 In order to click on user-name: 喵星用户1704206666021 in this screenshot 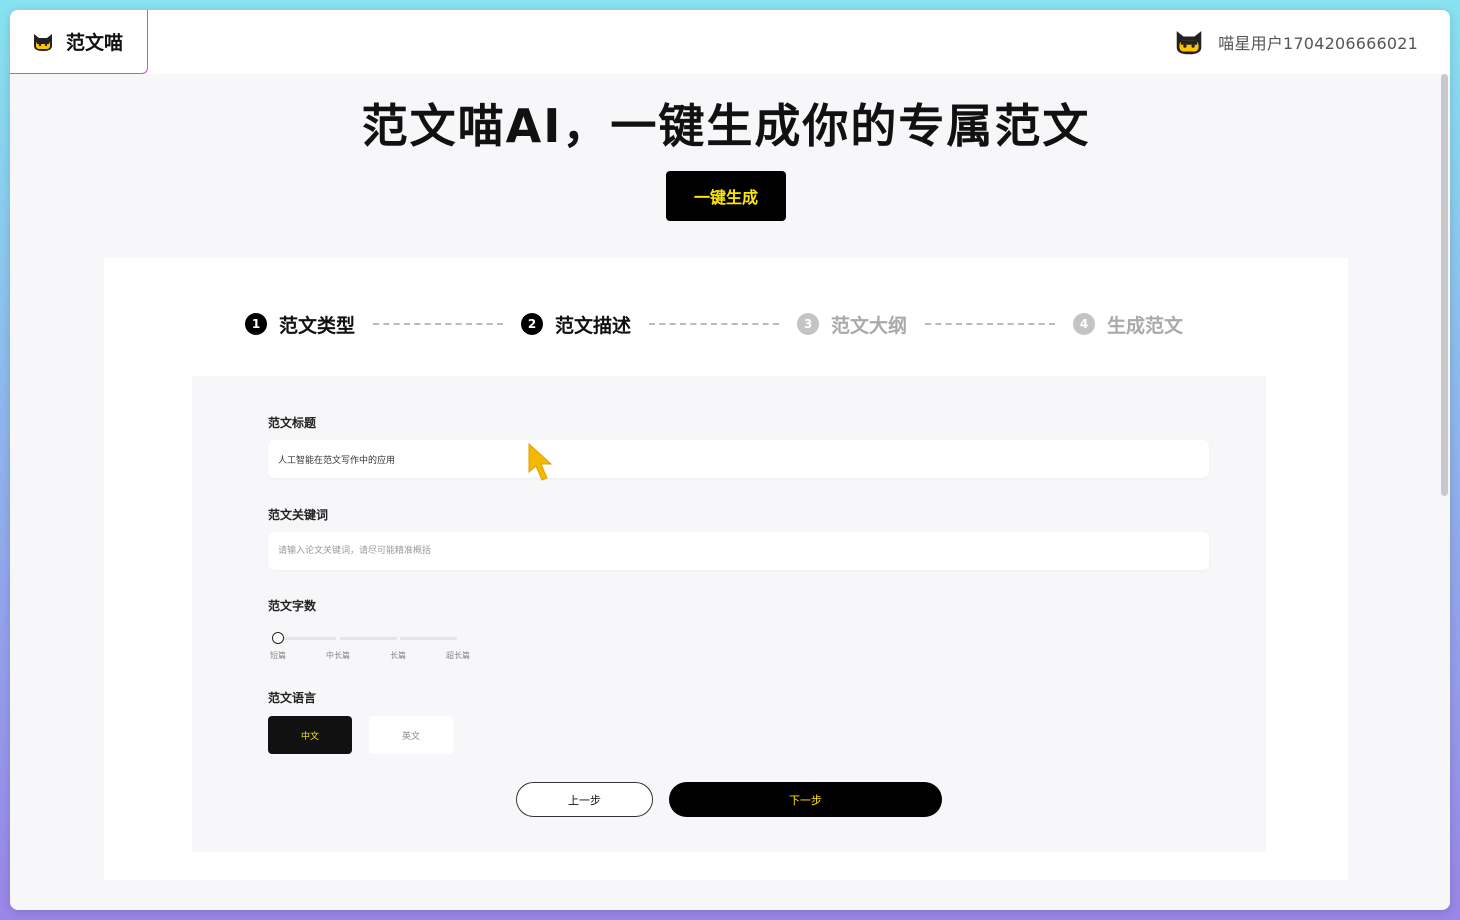, I will do `click(1318, 43)`.